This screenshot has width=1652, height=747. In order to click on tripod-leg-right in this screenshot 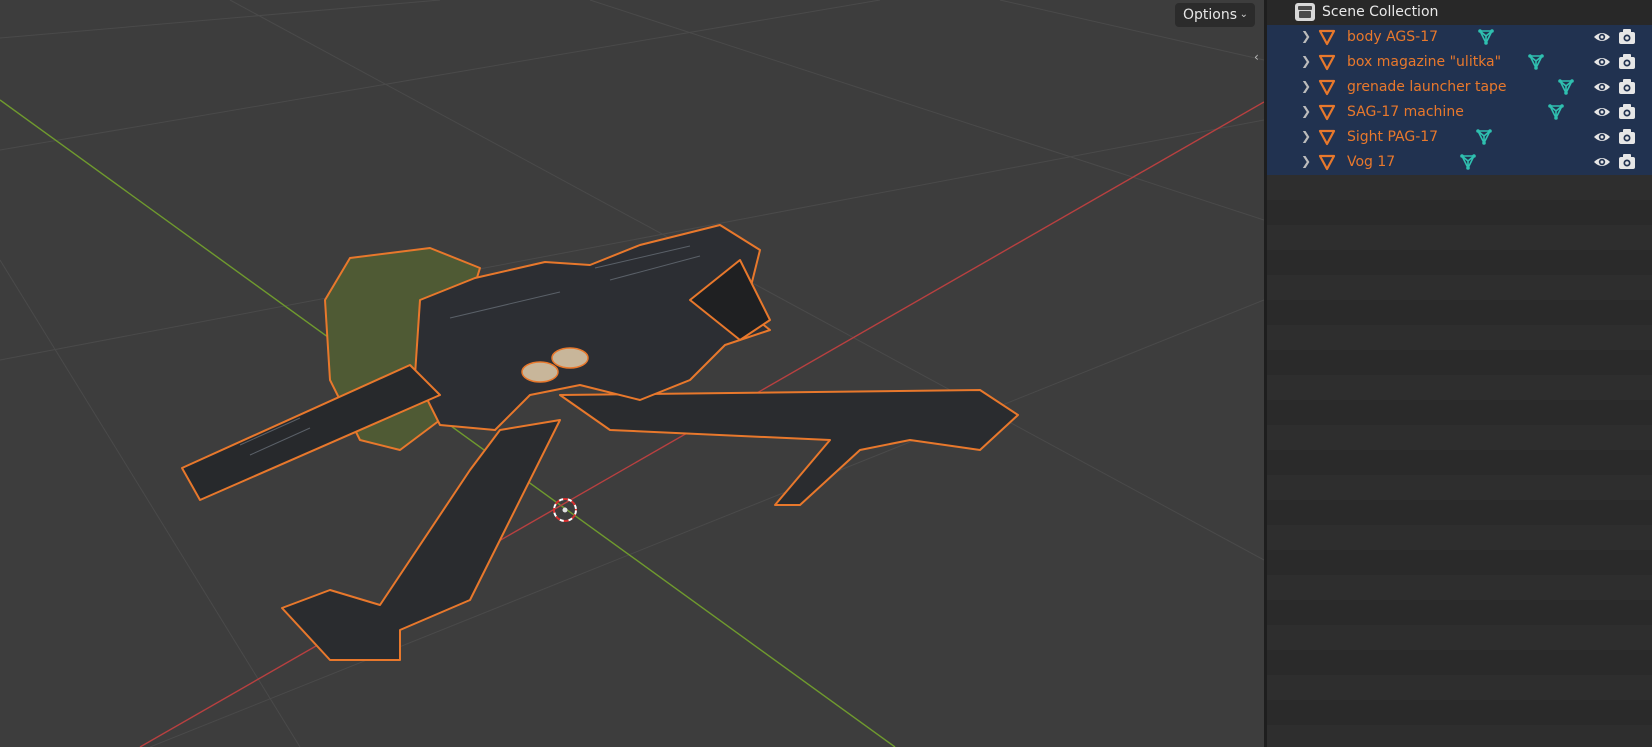, I will do `click(789, 447)`.